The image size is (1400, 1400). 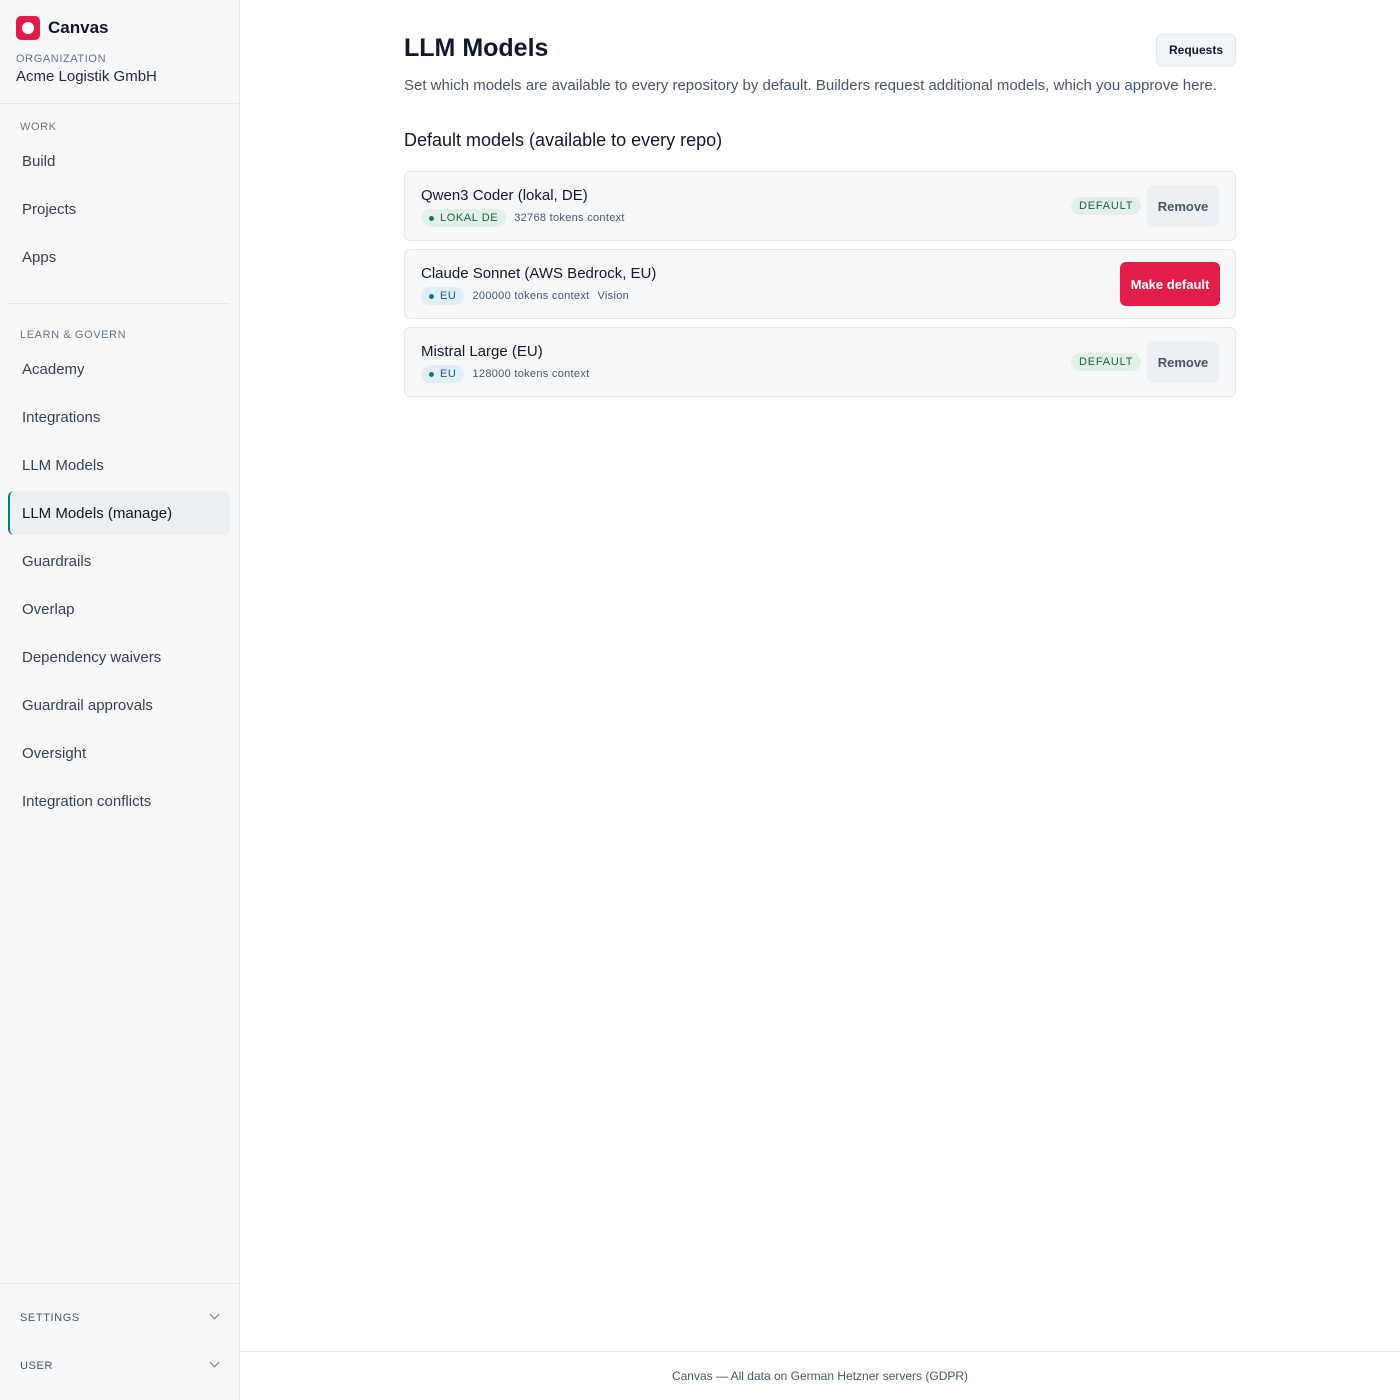 What do you see at coordinates (119, 561) in the screenshot?
I see `sidebar-item-guardrails: Guardrails` at bounding box center [119, 561].